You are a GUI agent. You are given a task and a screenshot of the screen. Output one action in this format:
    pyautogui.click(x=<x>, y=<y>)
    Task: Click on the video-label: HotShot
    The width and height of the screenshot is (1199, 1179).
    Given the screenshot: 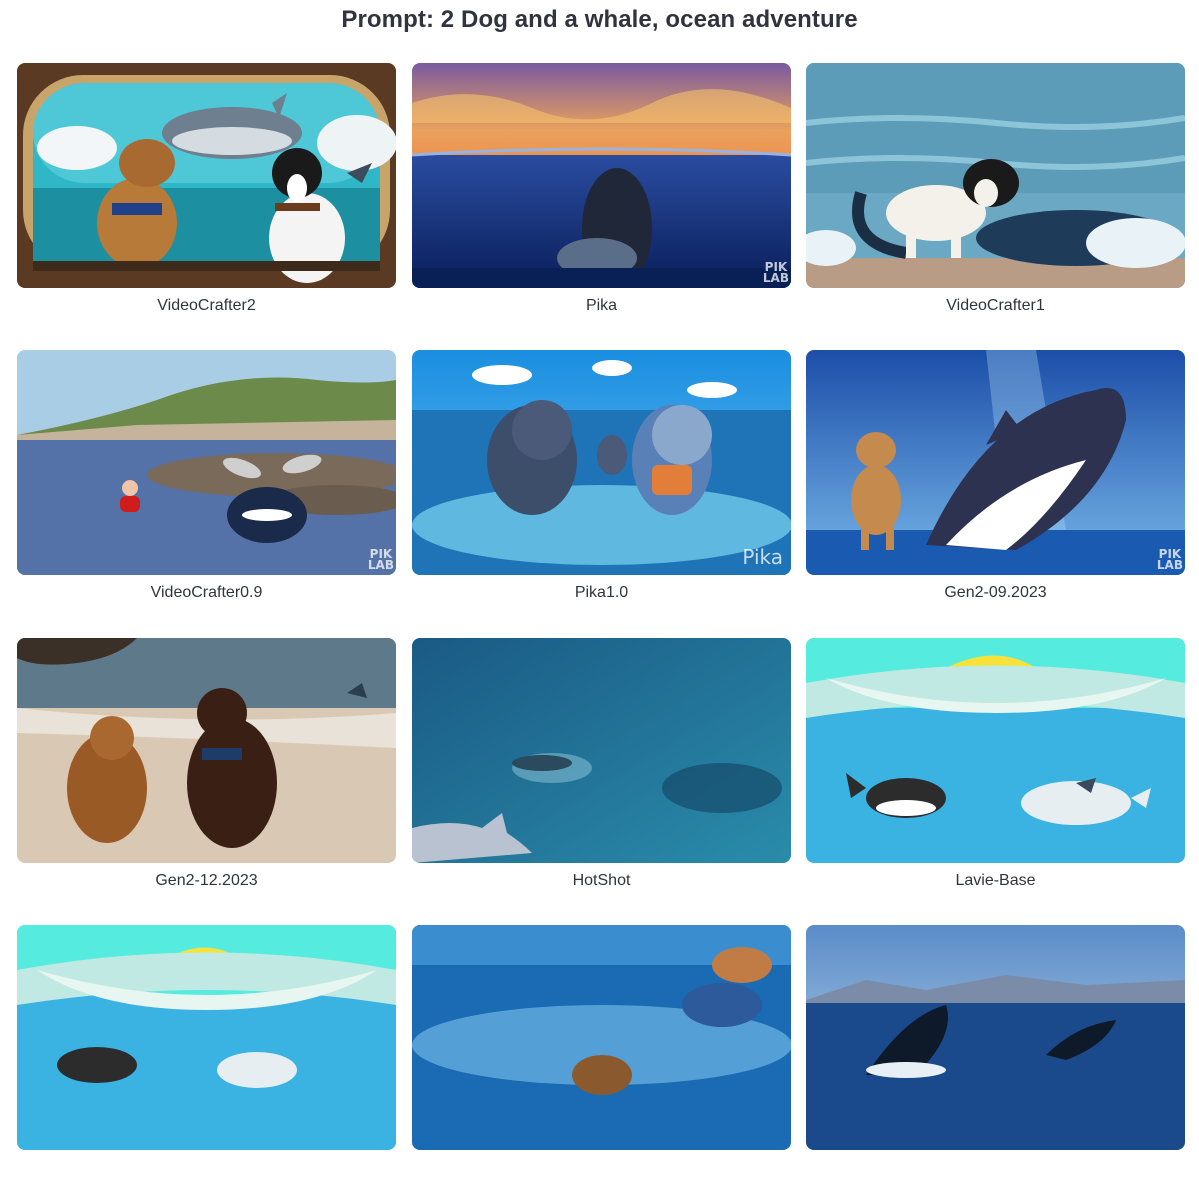 What is the action you would take?
    pyautogui.click(x=601, y=880)
    